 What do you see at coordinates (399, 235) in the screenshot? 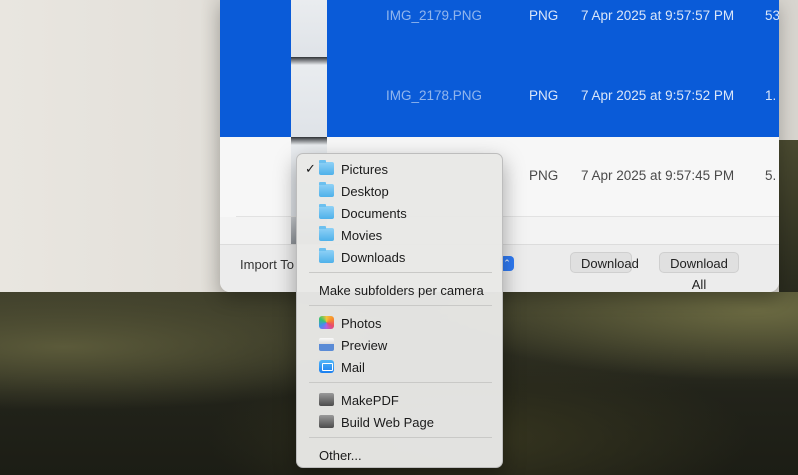
I see `menu-item-movies: Movies` at bounding box center [399, 235].